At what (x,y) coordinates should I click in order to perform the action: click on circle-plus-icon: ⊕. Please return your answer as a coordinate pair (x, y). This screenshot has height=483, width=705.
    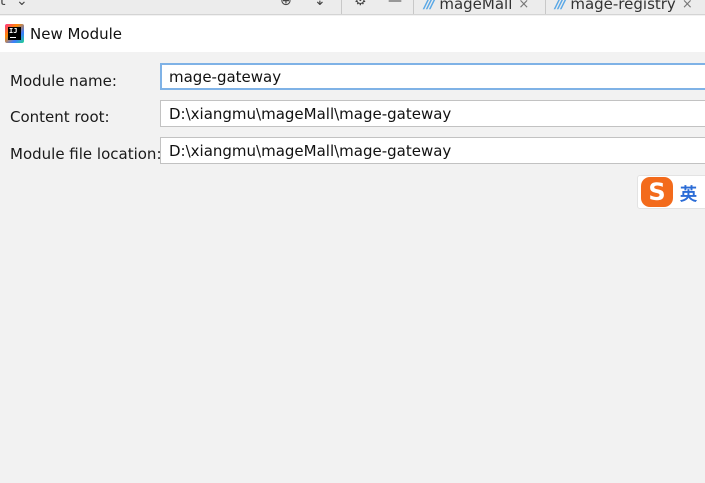
    Looking at the image, I should click on (286, 4).